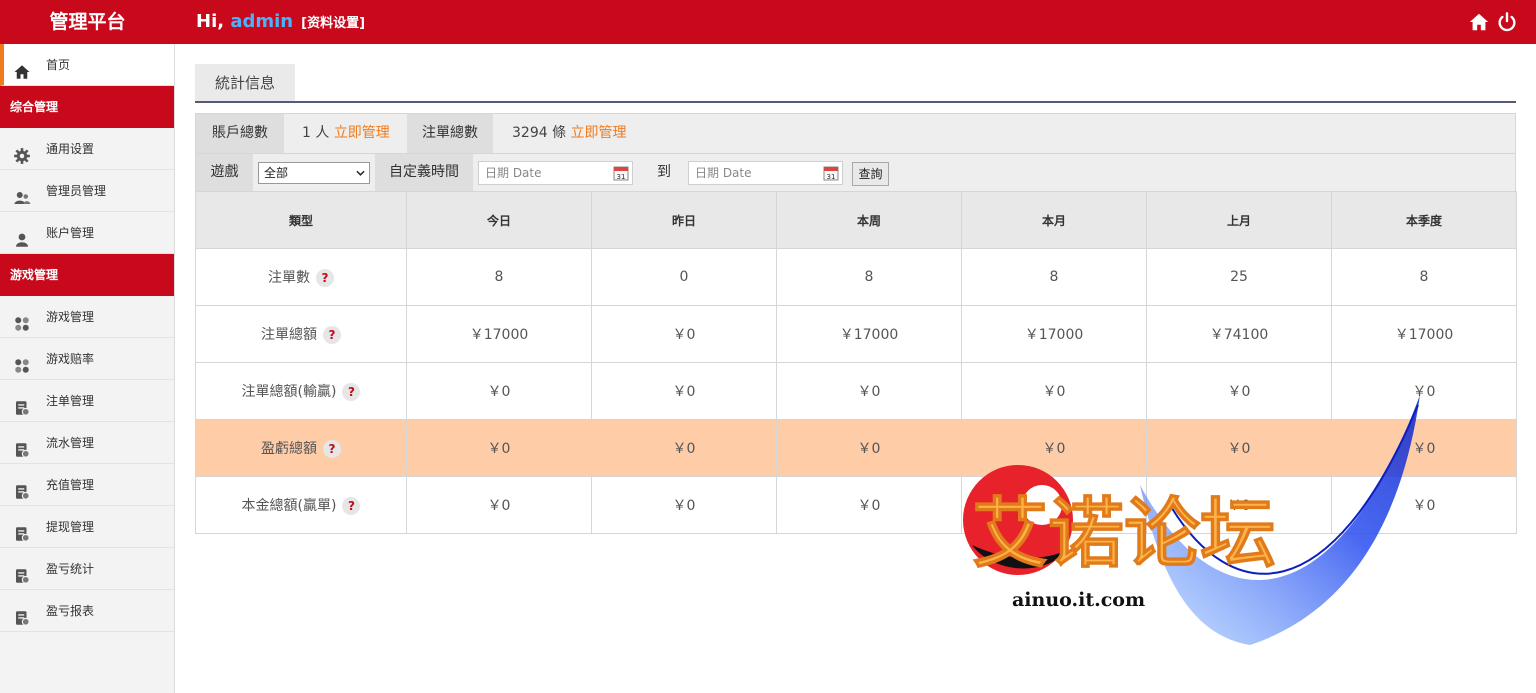 This screenshot has width=1536, height=693. What do you see at coordinates (1479, 22) in the screenshot?
I see `home-icon` at bounding box center [1479, 22].